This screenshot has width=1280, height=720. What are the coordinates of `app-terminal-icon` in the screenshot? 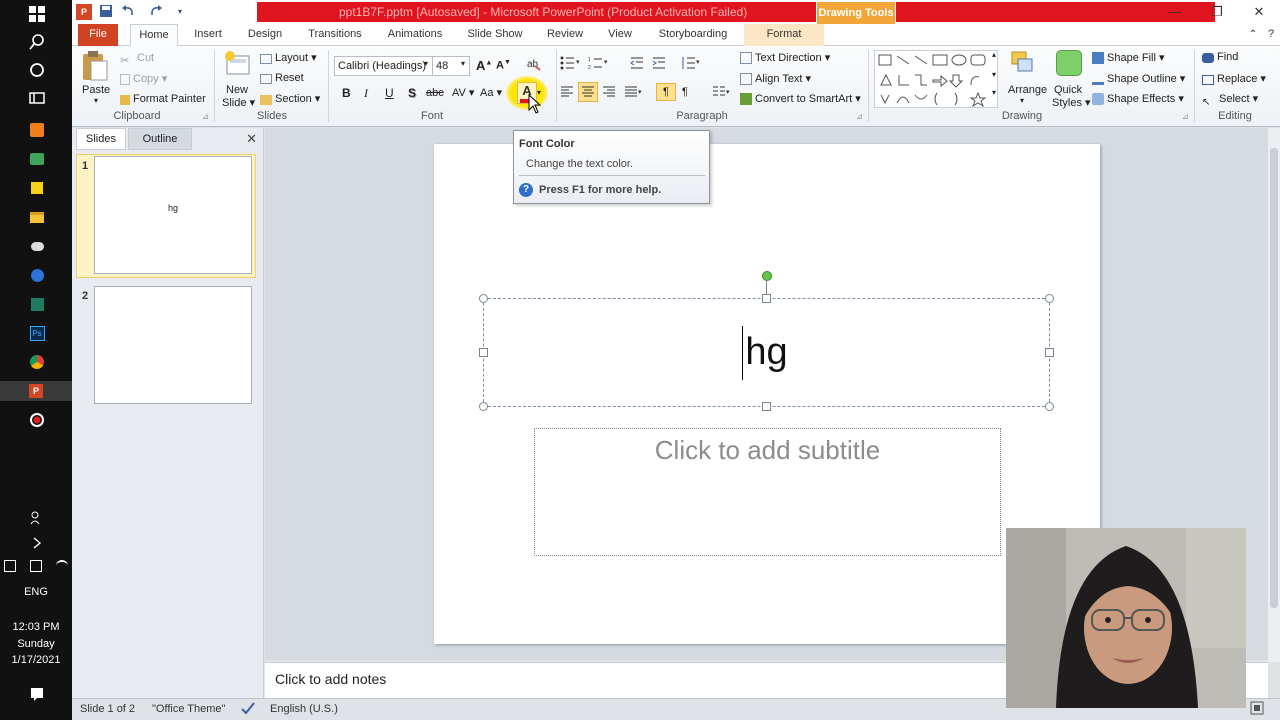 It's located at (37, 304).